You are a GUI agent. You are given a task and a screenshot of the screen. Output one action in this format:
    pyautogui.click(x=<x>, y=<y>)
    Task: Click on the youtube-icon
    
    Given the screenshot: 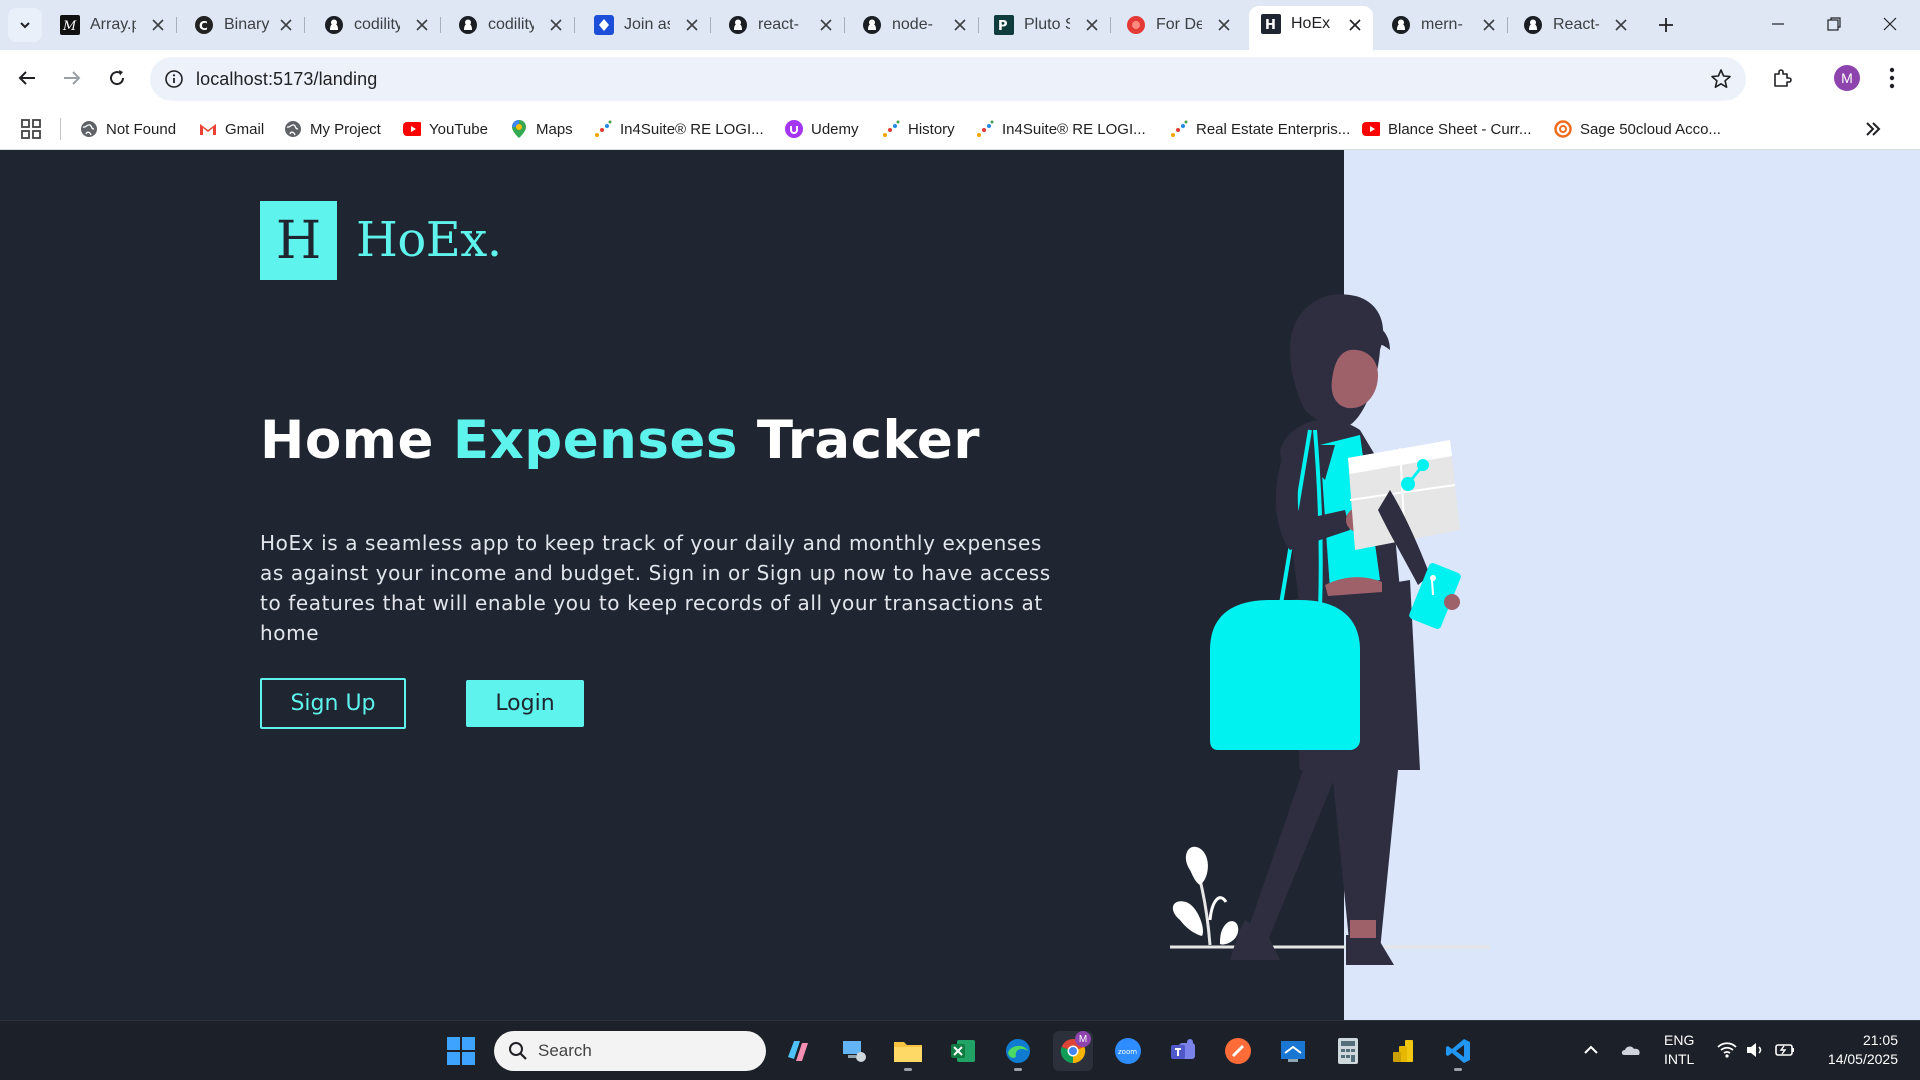 What is the action you would take?
    pyautogui.click(x=412, y=129)
    